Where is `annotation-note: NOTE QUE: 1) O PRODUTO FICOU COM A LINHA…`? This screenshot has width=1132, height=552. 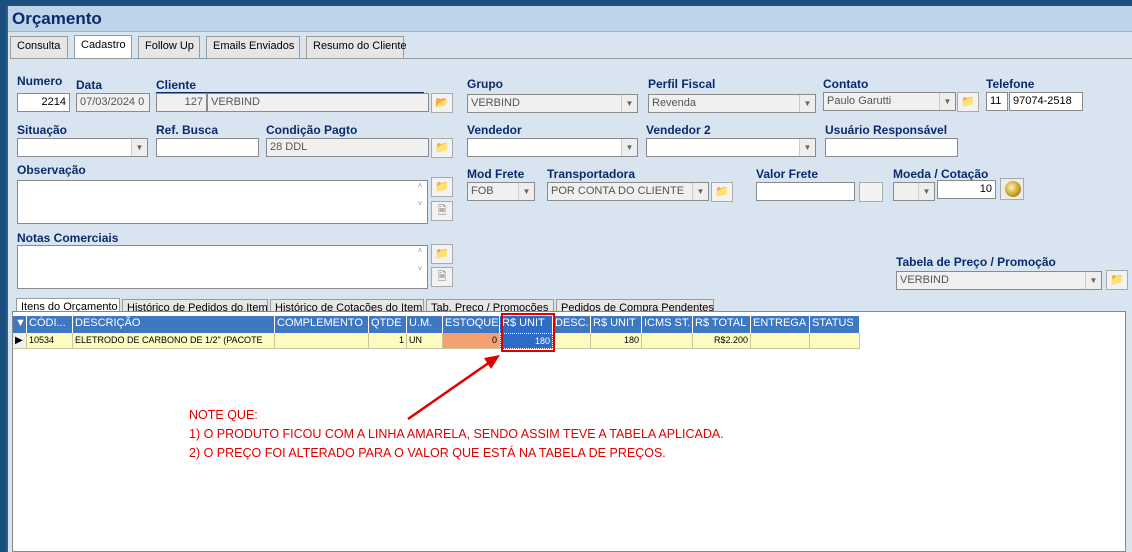
annotation-note: NOTE QUE: 1) O PRODUTO FICOU COM A LINHA… is located at coordinates (456, 434).